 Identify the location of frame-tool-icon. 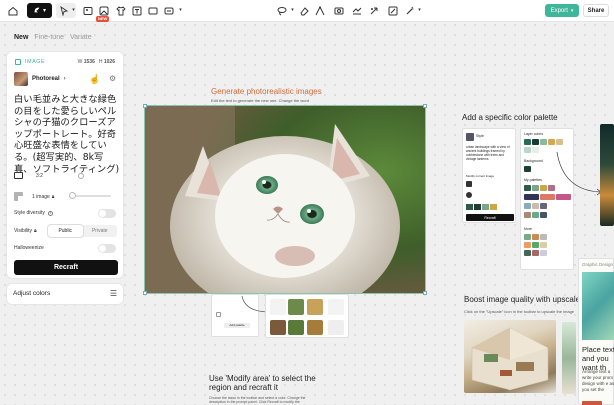
(152, 10).